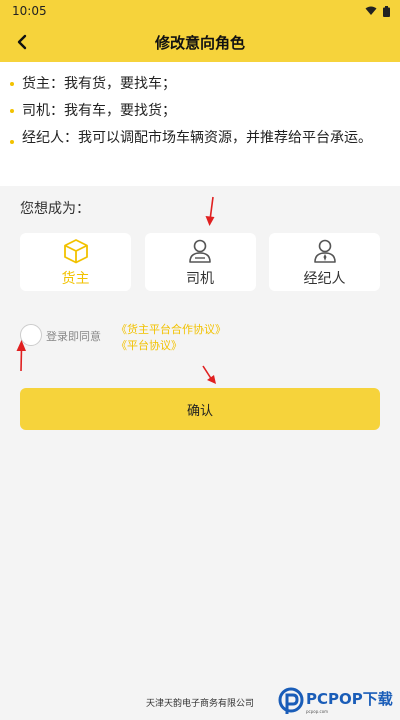 The height and width of the screenshot is (720, 400). I want to click on back-button, so click(22, 42).